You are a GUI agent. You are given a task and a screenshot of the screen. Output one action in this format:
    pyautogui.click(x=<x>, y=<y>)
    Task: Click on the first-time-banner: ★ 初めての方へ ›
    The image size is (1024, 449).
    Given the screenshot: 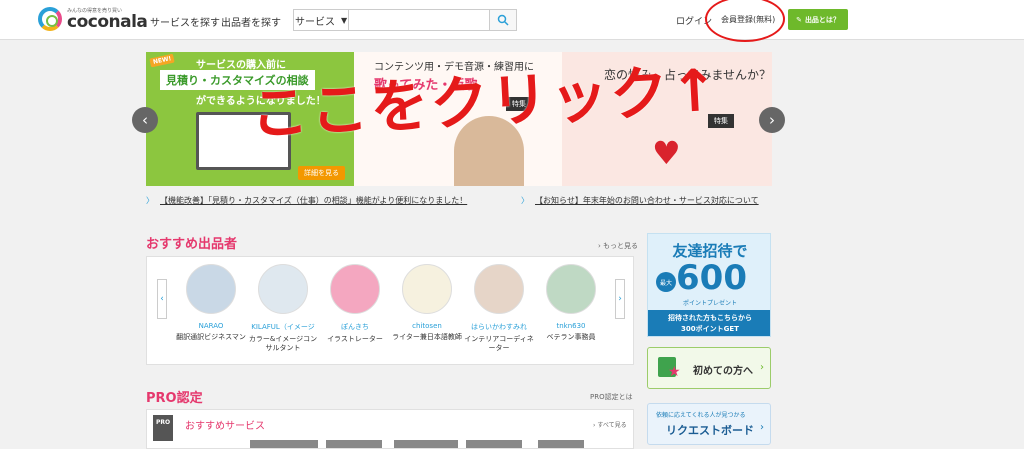 What is the action you would take?
    pyautogui.click(x=709, y=368)
    